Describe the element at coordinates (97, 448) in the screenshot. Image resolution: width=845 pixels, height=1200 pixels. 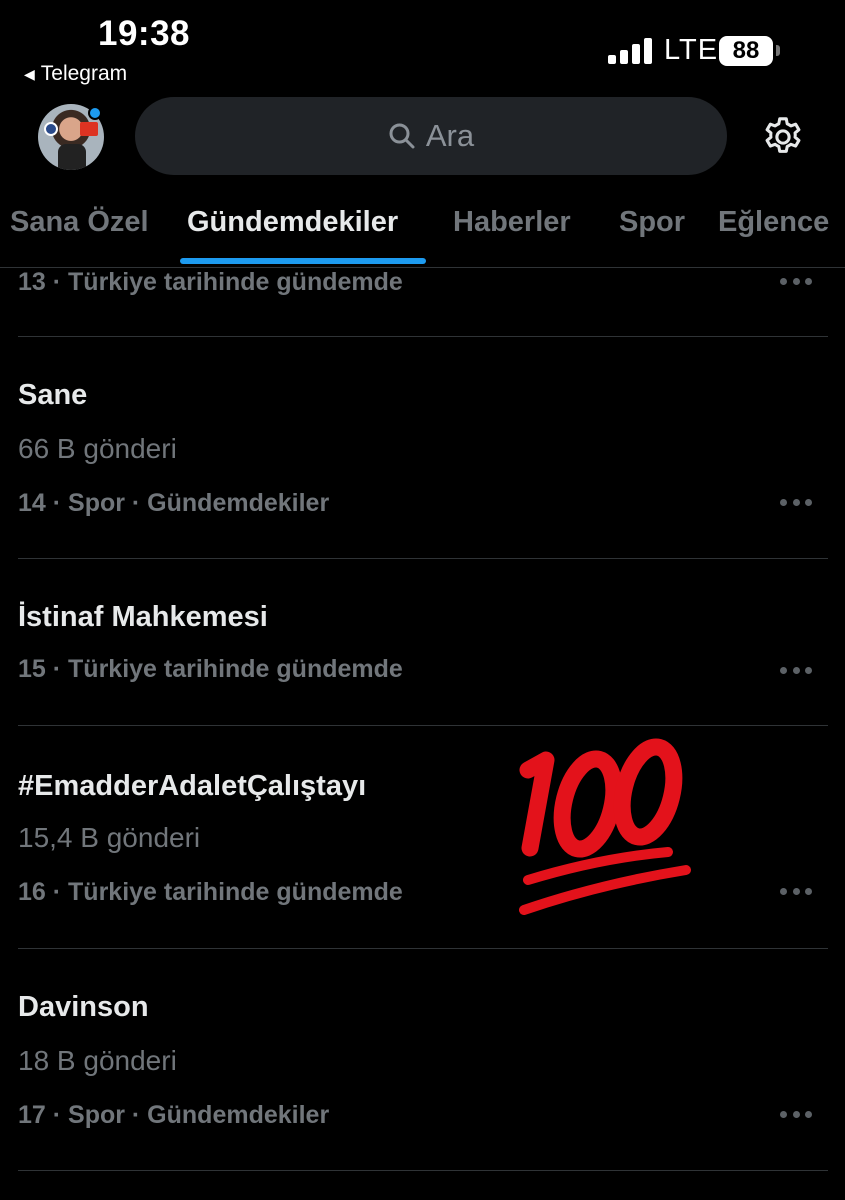
I see `trend-post-count: 66 B gönderi` at that location.